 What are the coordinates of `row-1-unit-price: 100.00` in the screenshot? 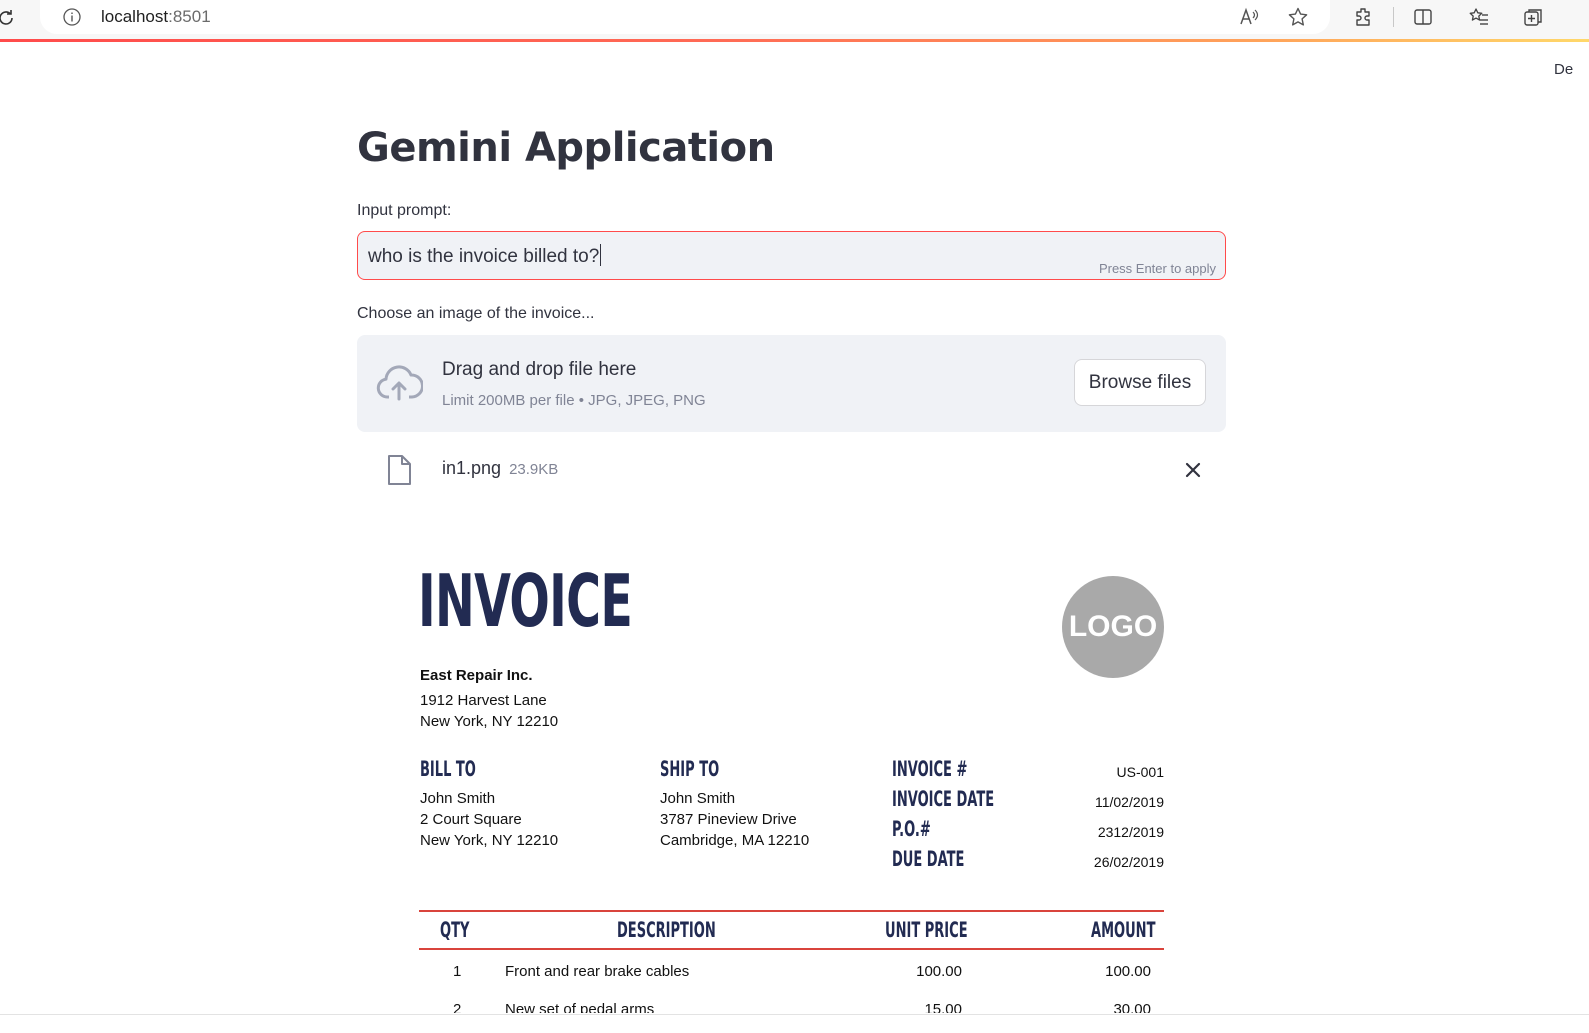 It's located at (939, 971).